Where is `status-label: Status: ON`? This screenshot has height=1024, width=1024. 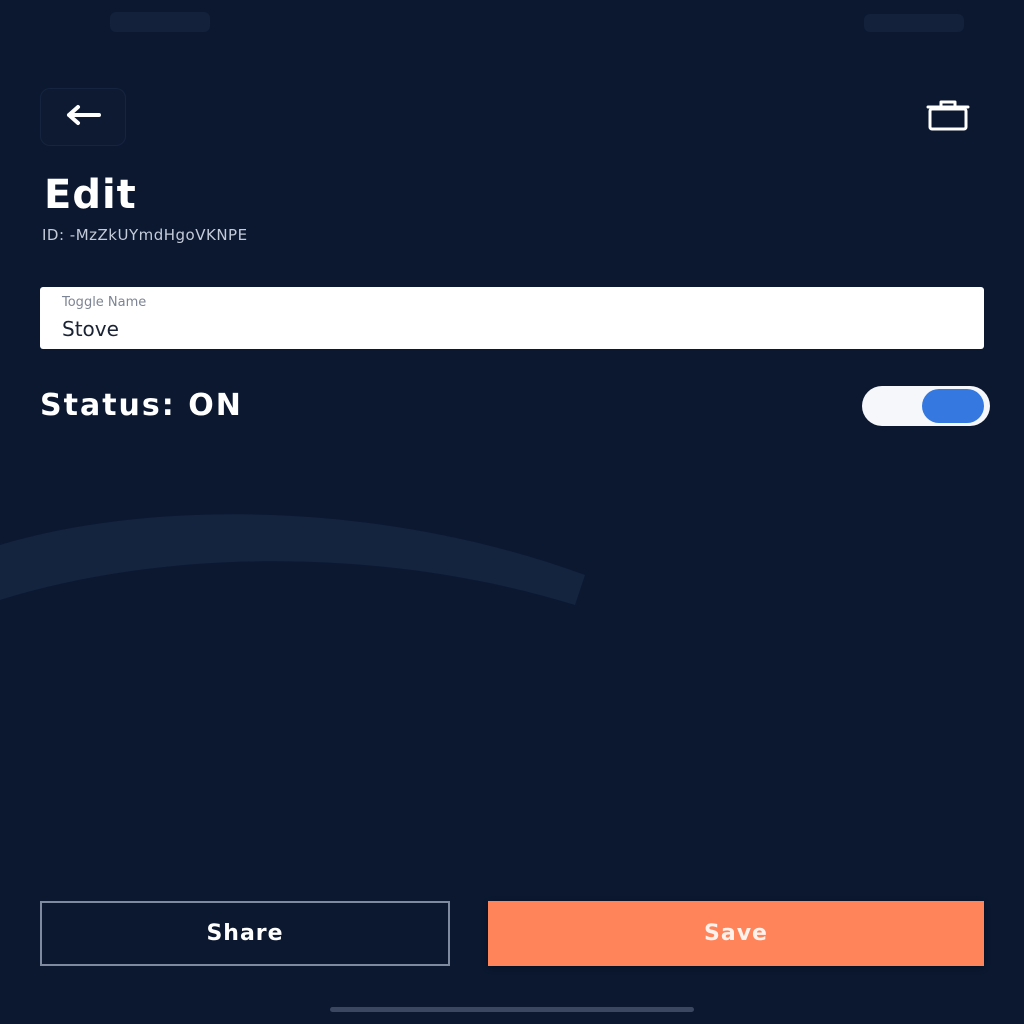 status-label: Status: ON is located at coordinates (141, 405).